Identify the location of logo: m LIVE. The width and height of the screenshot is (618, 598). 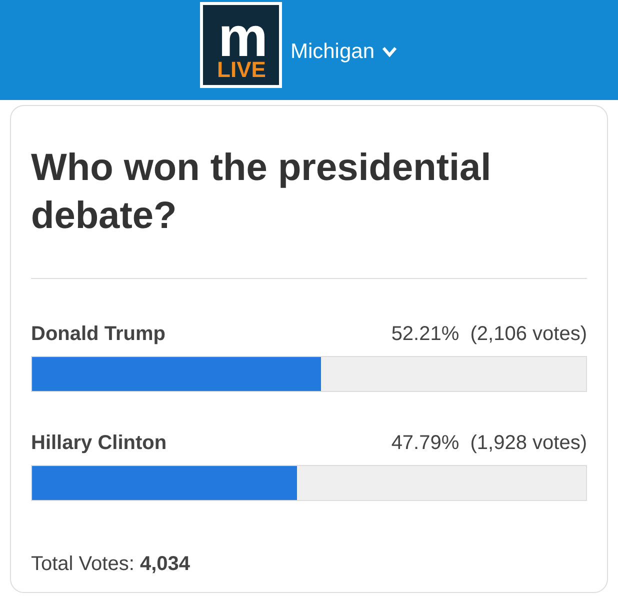
(241, 45).